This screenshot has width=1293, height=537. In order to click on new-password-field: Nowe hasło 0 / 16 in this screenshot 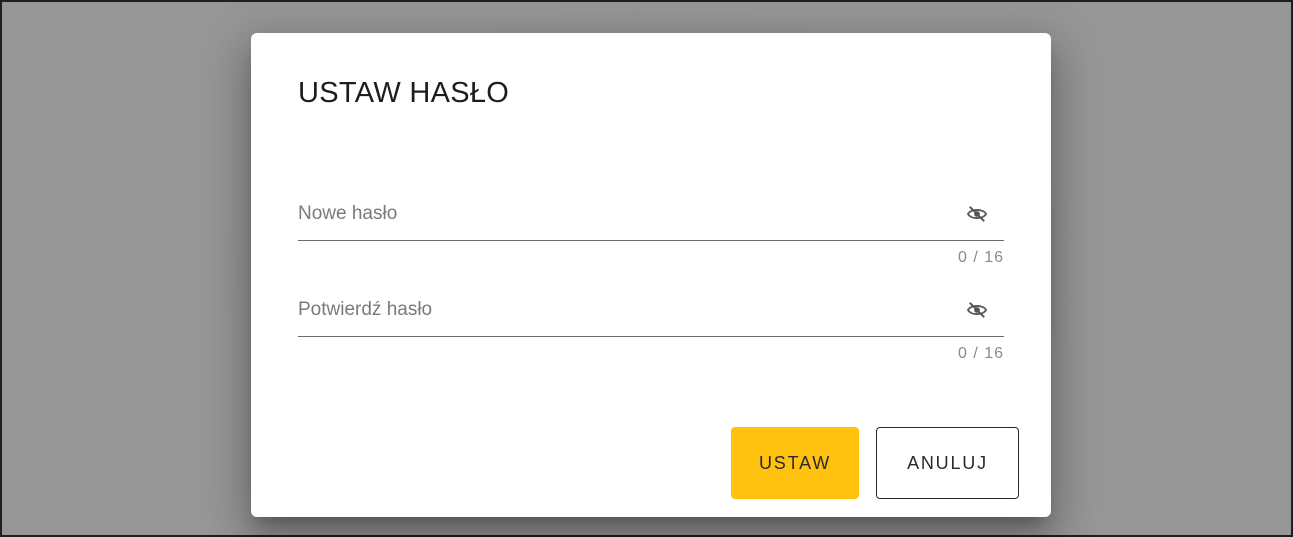, I will do `click(651, 228)`.